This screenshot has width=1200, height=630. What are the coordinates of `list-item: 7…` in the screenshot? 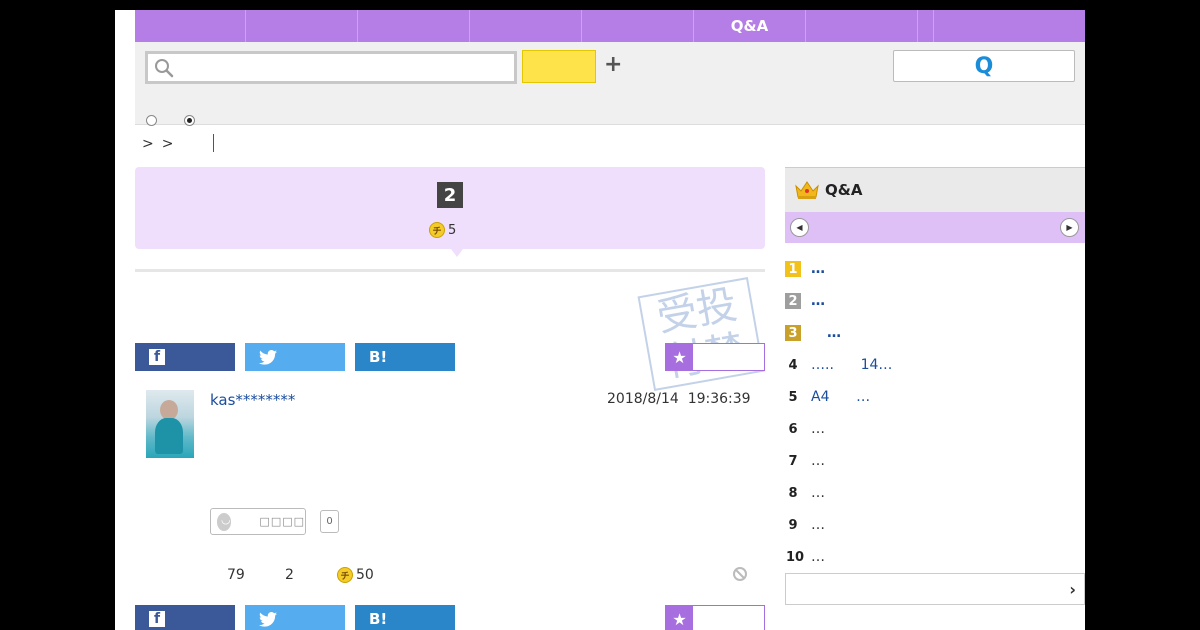 It's located at (935, 461).